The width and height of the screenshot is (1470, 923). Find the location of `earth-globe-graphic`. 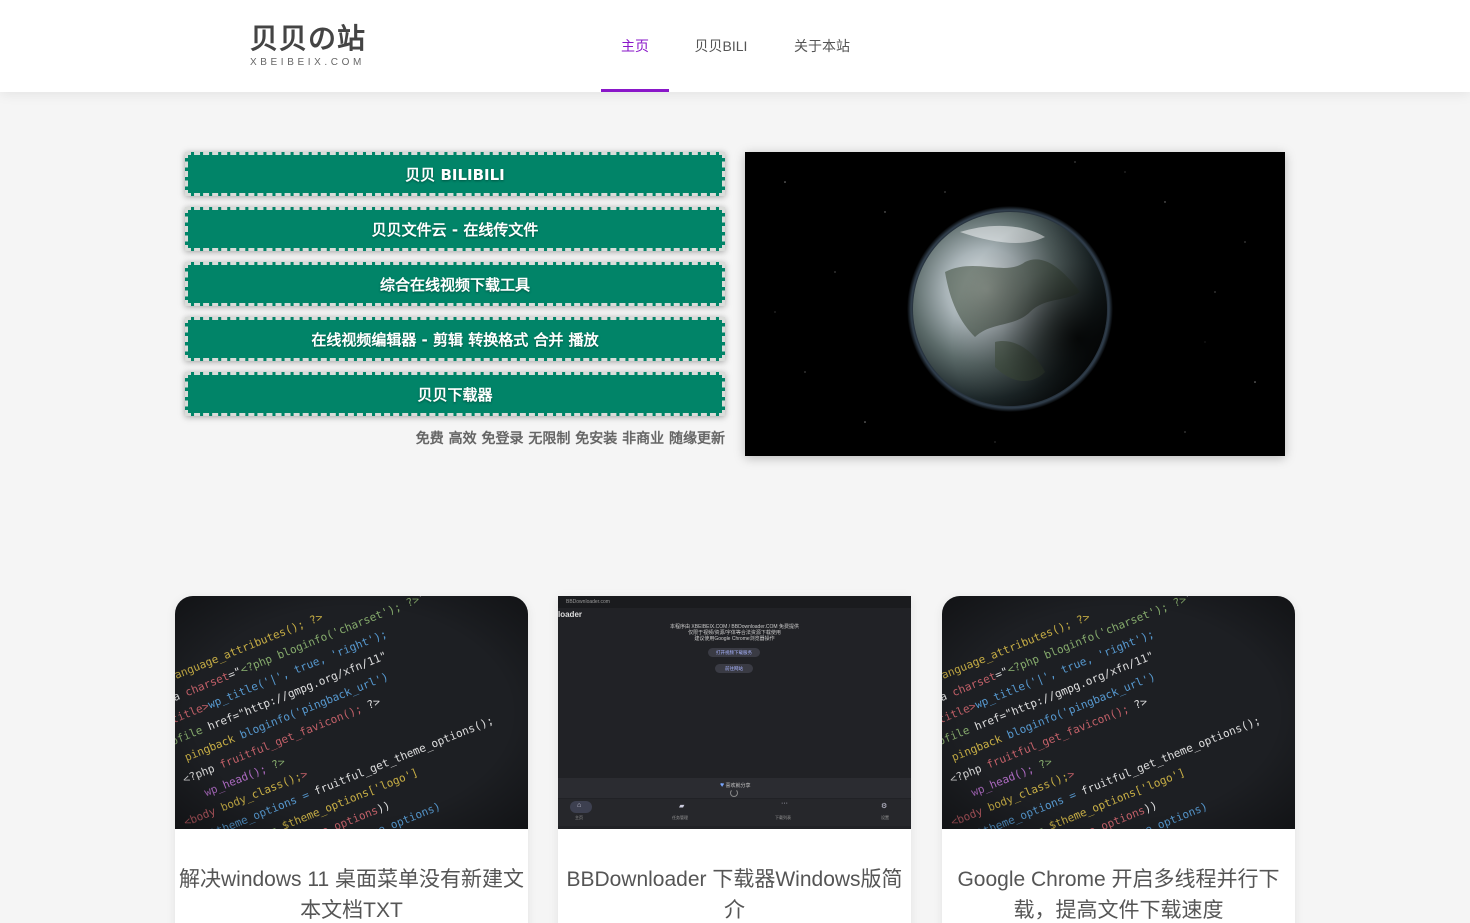

earth-globe-graphic is located at coordinates (1015, 302).